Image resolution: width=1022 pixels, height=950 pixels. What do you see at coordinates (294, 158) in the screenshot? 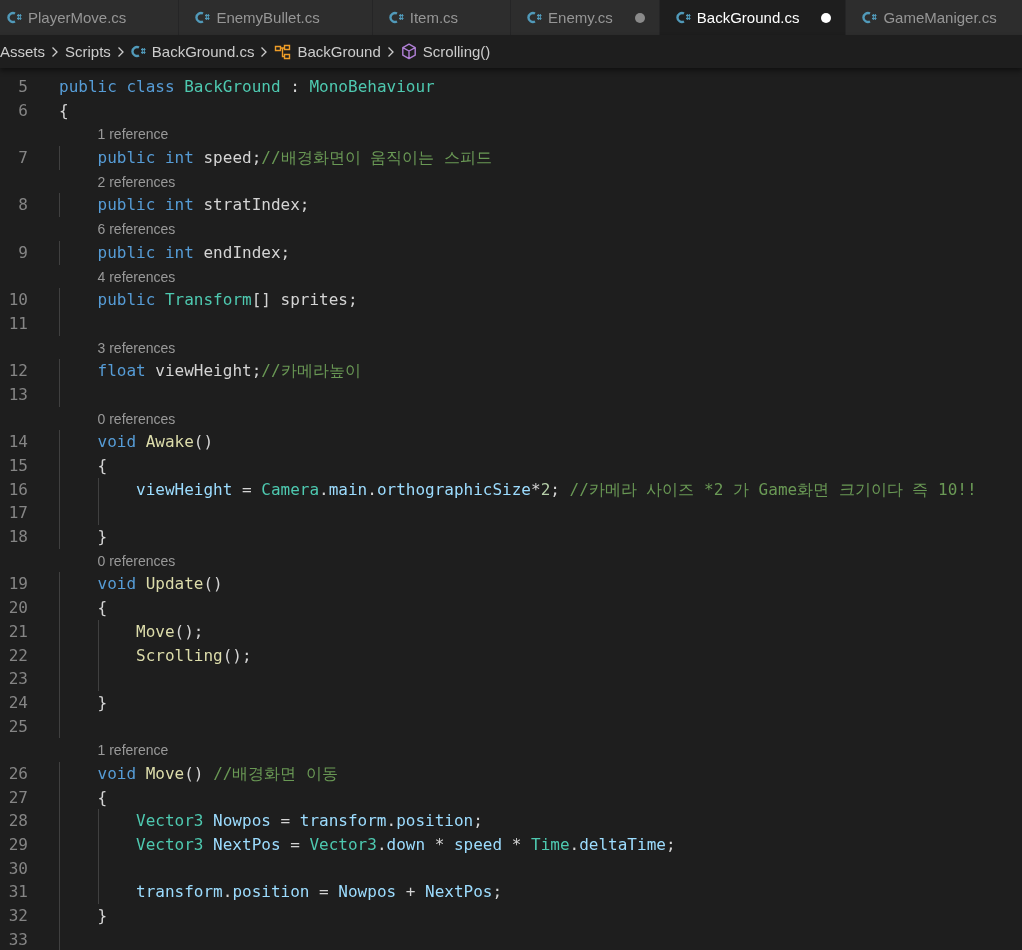
I see `code-line: public int speed;//배경화면이 움직이는 스피드` at bounding box center [294, 158].